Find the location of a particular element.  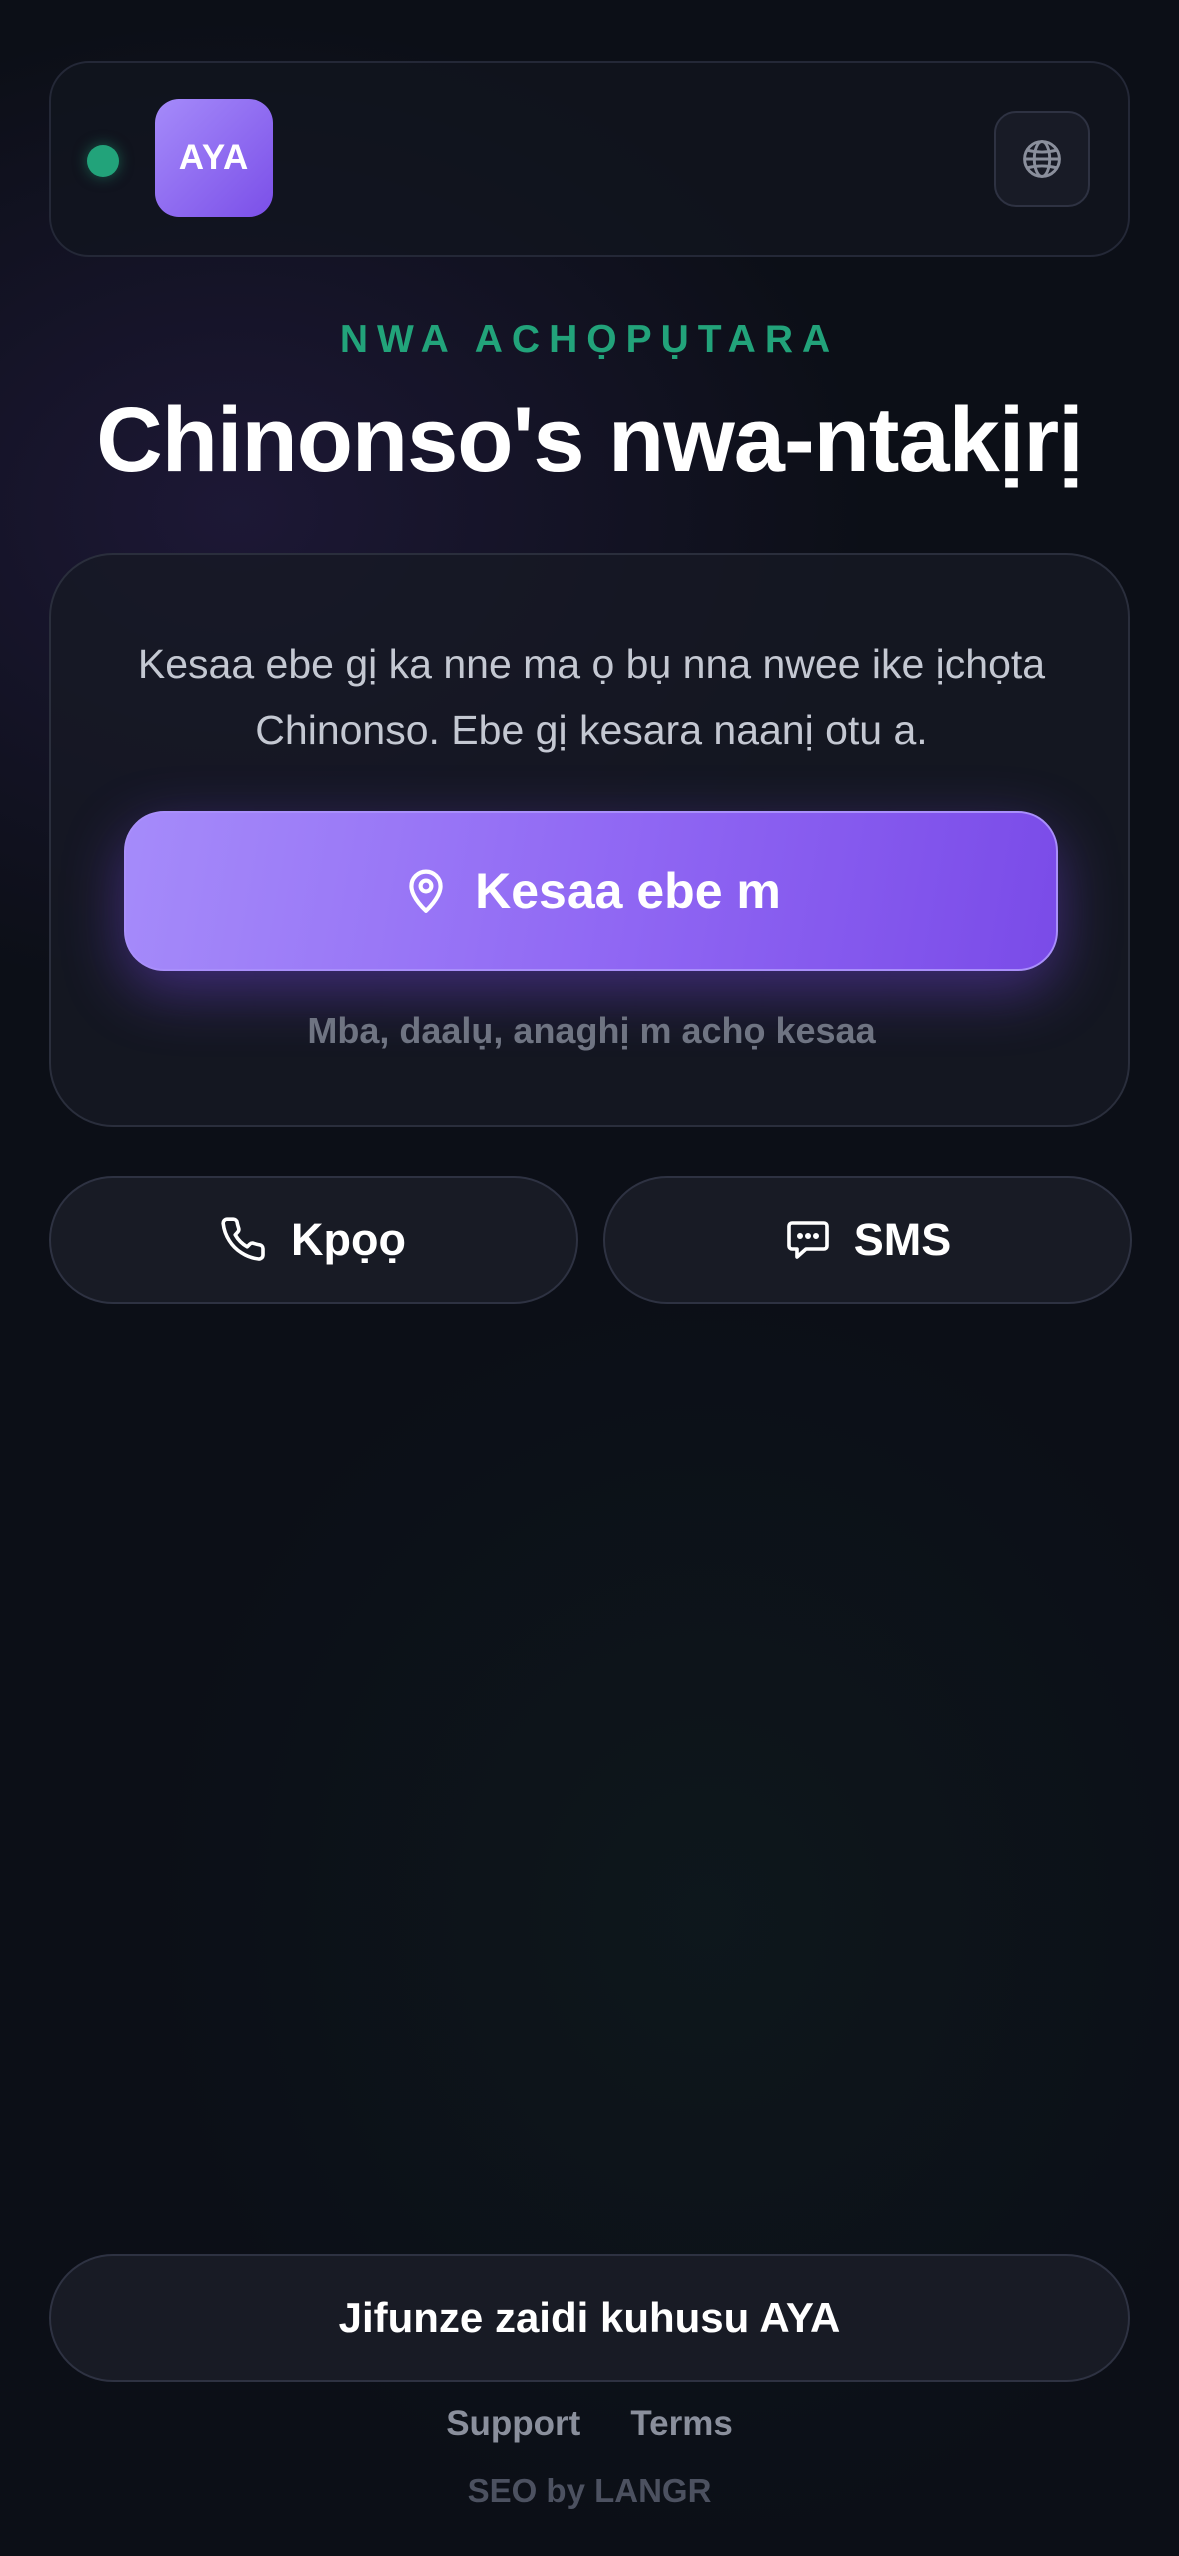

call-button: Kpọọ is located at coordinates (313, 1240).